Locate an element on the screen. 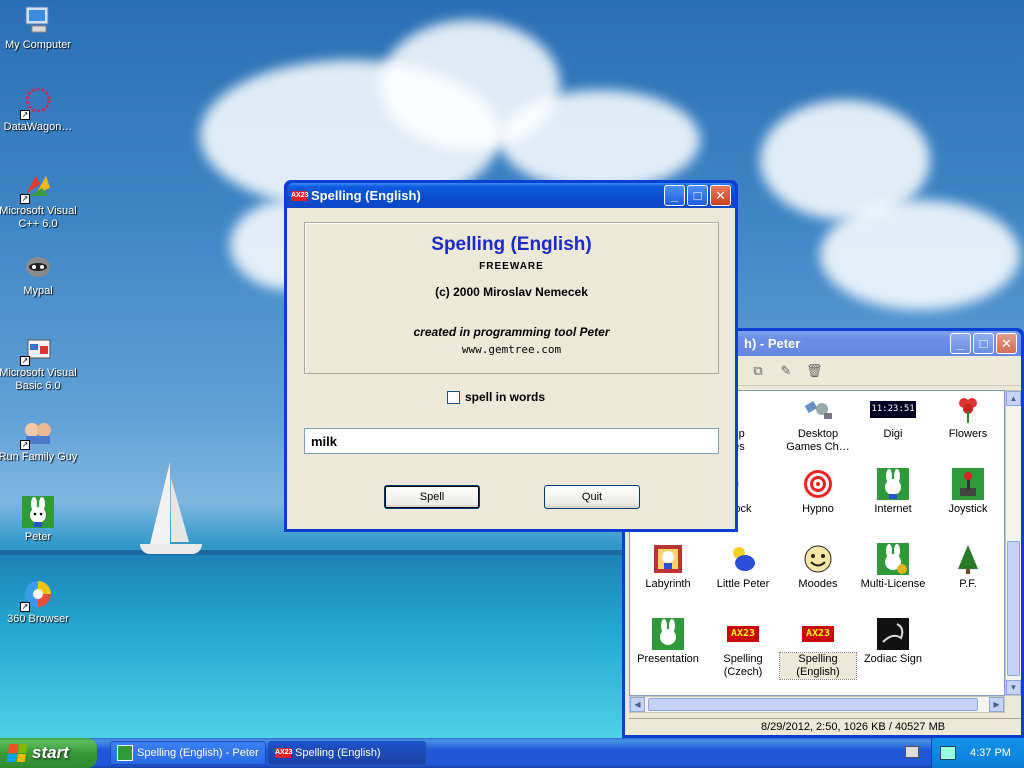 The image size is (1024, 768). copyright-label: (c) 2000 Miroslav Nemecek is located at coordinates (511, 292).